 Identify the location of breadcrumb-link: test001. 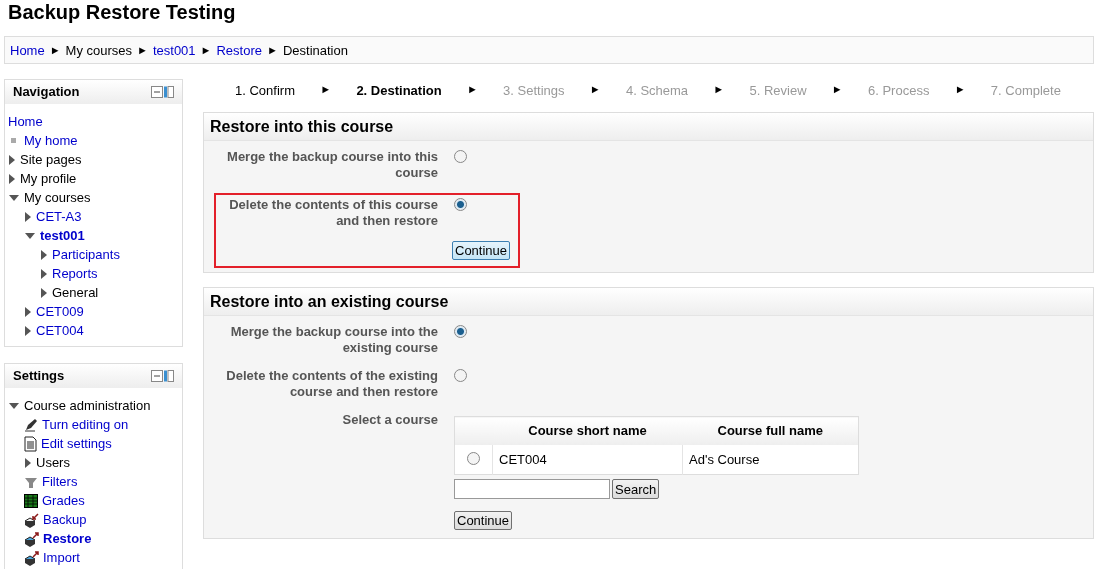
(174, 50).